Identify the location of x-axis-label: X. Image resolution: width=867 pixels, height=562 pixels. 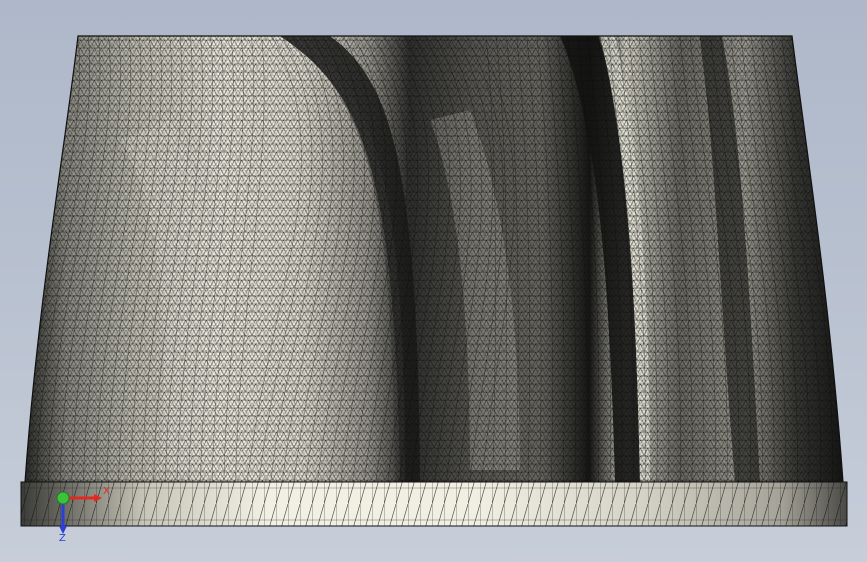
(106, 491).